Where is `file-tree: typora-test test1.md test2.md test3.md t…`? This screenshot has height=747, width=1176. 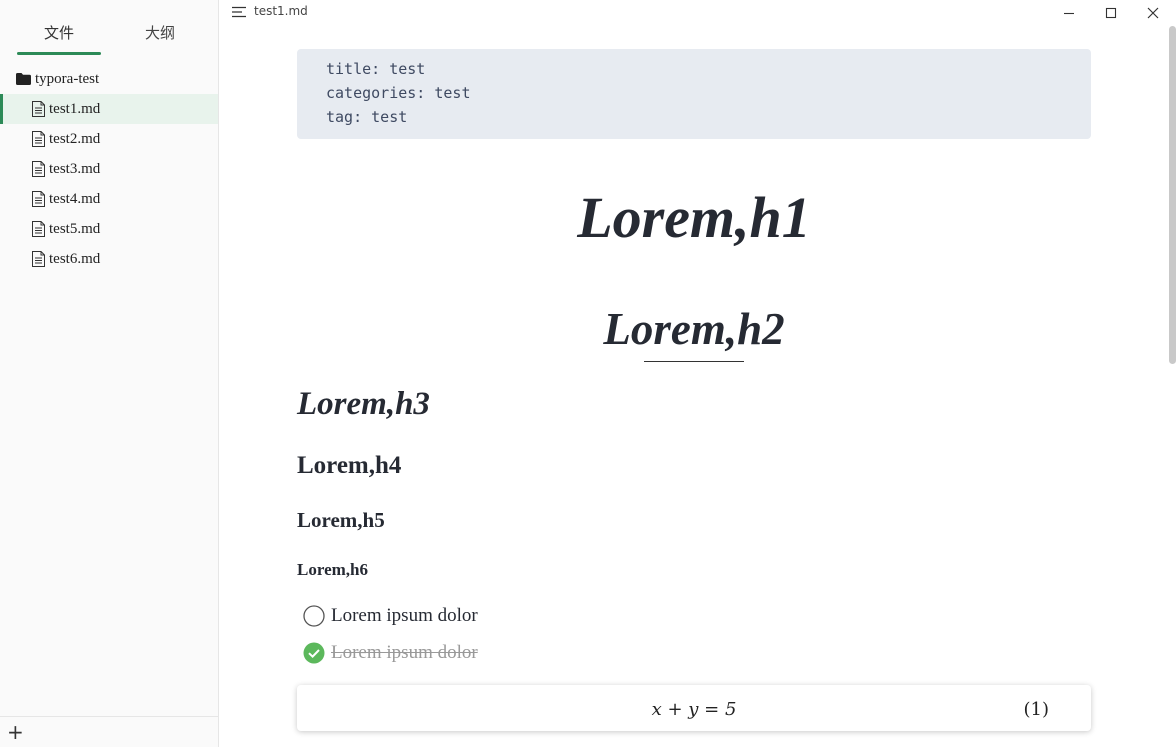
file-tree: typora-test test1.md test2.md test3.md t… is located at coordinates (109, 169).